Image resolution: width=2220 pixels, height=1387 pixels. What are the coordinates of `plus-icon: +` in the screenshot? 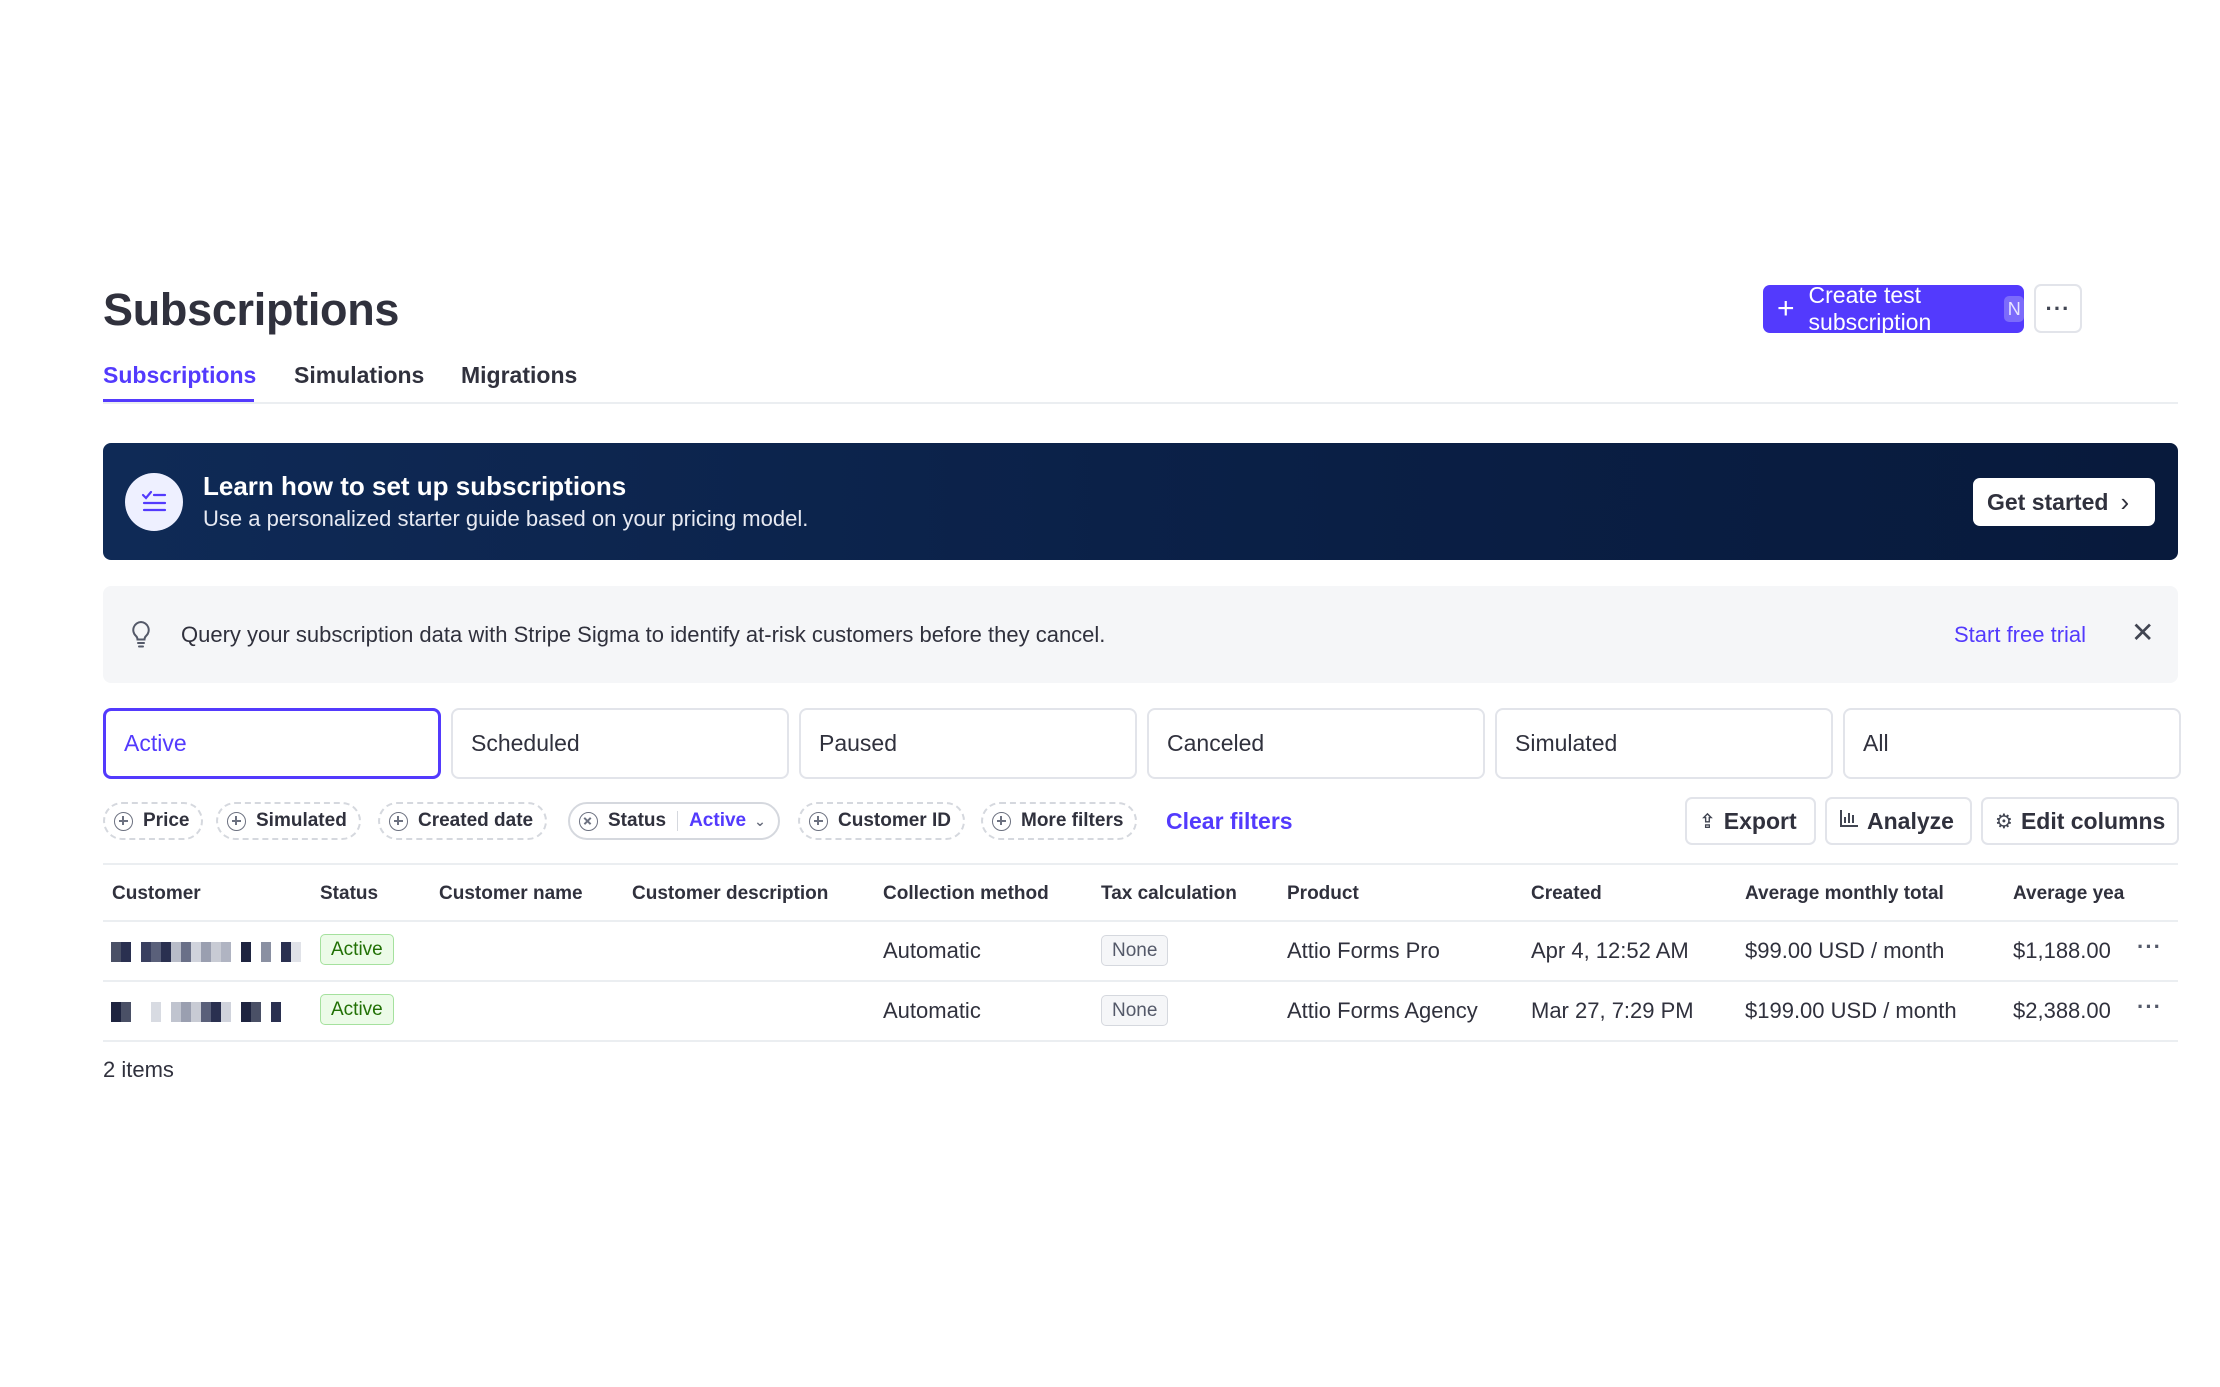 It's located at (1786, 308).